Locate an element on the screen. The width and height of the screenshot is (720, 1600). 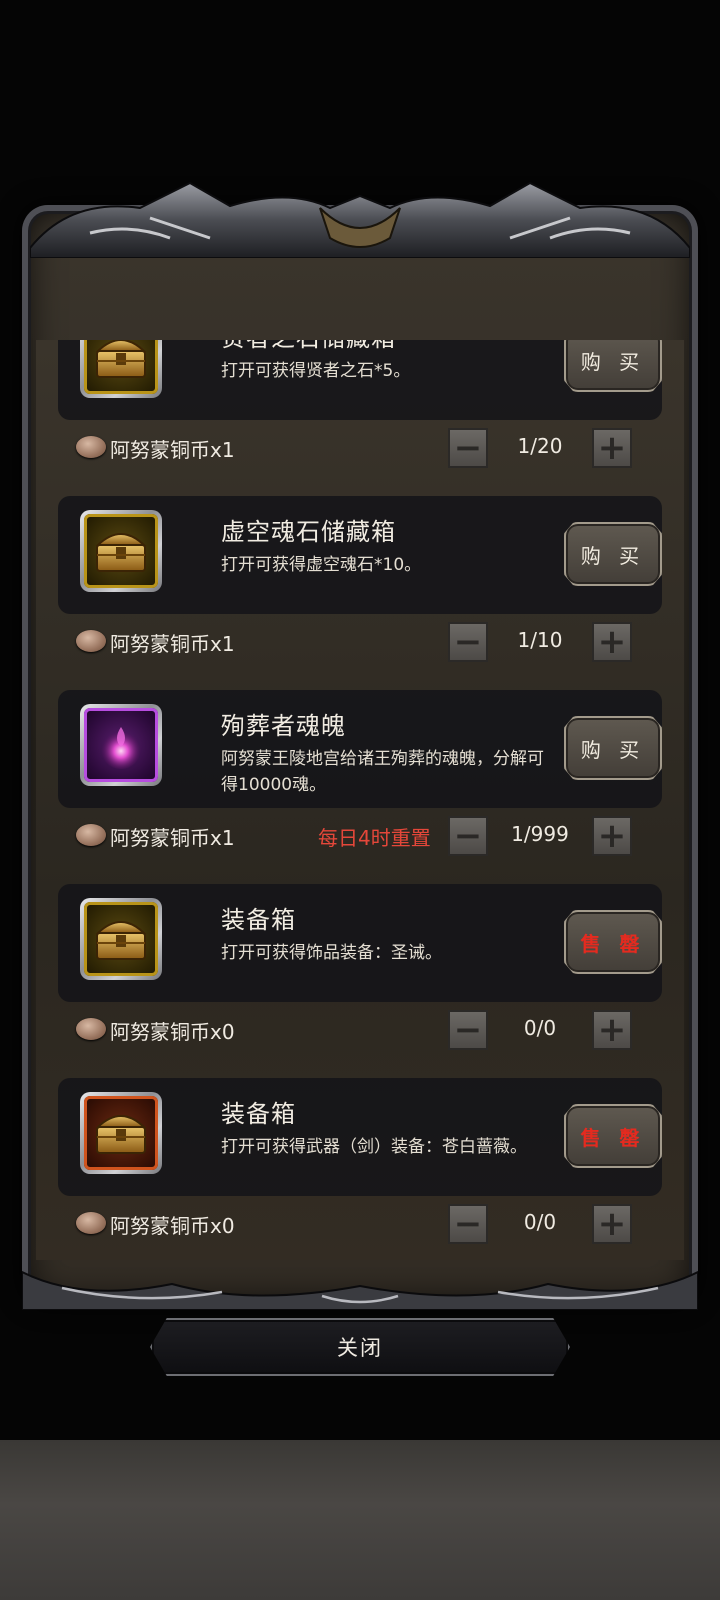
item-name: 殉葬者魂魄 is located at coordinates (283, 726).